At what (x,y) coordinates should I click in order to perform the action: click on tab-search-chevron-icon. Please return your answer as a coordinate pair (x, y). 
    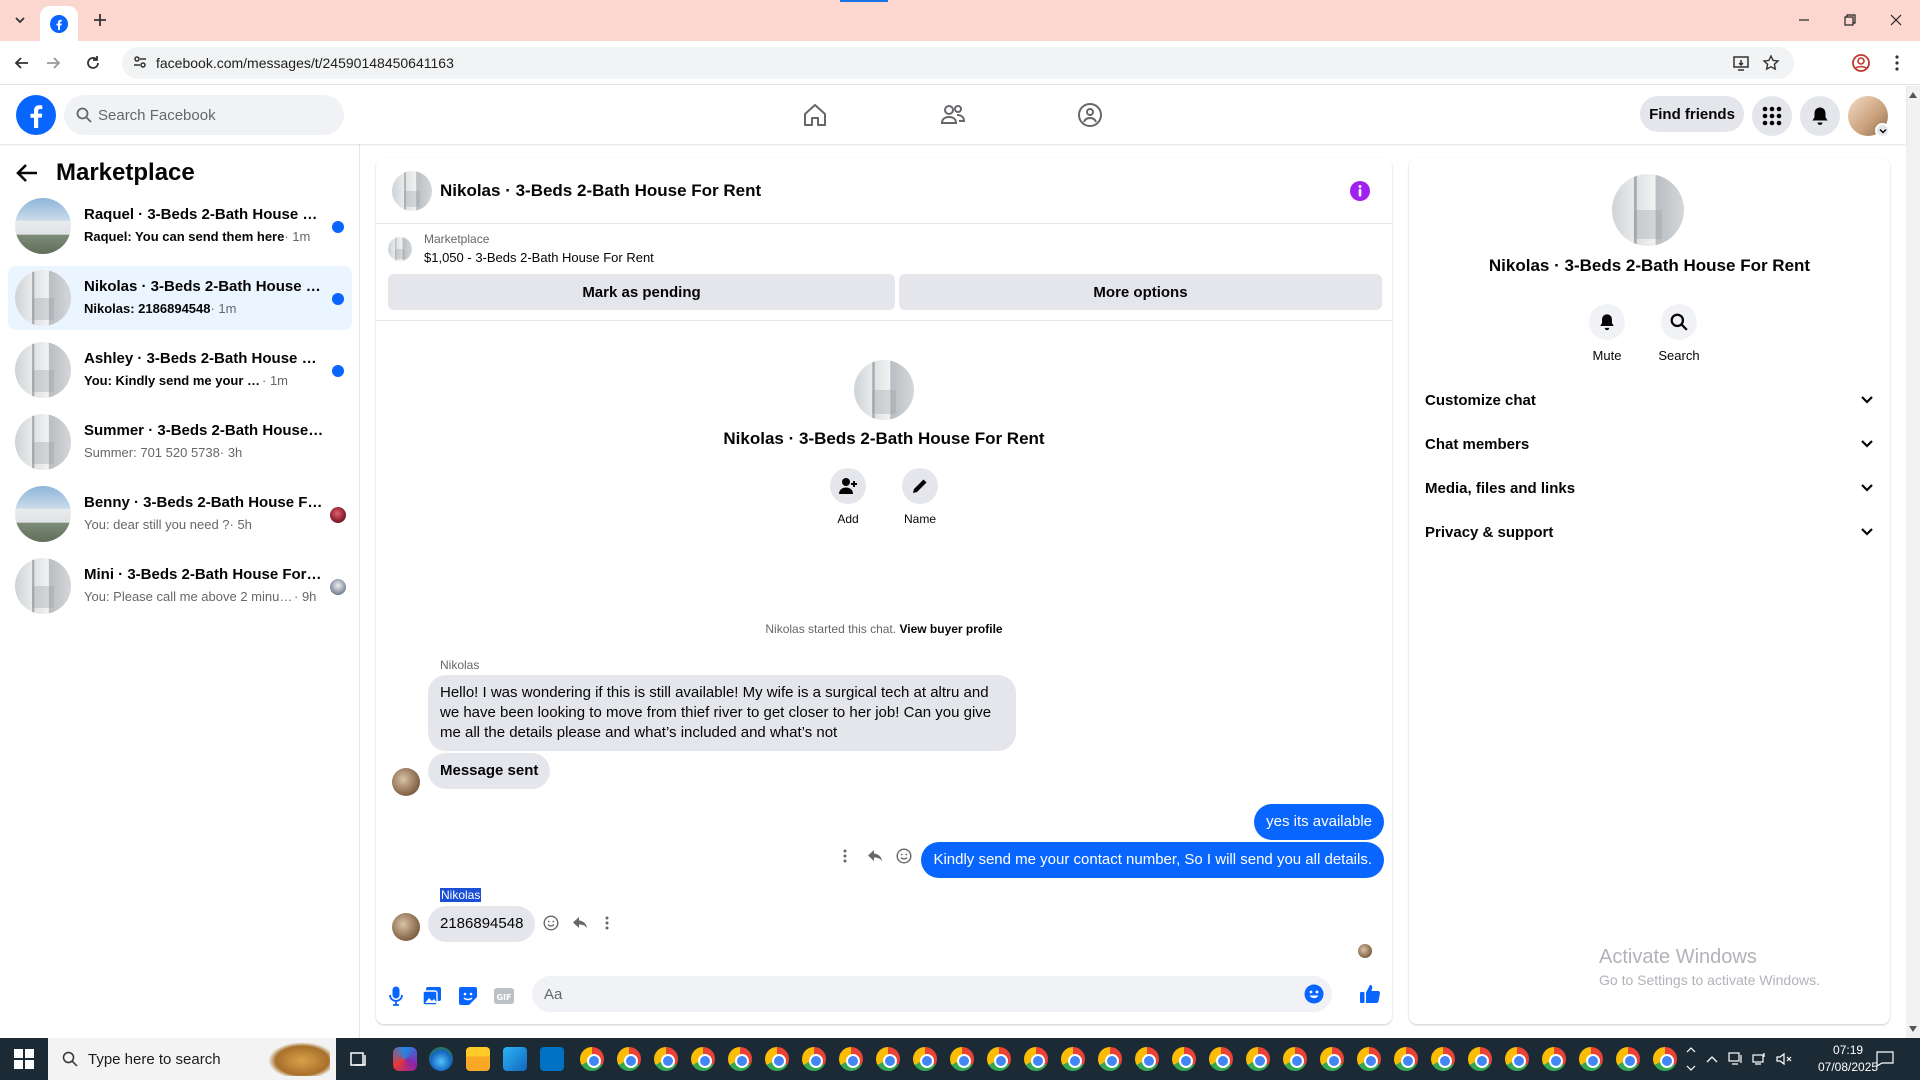
    Looking at the image, I should click on (20, 20).